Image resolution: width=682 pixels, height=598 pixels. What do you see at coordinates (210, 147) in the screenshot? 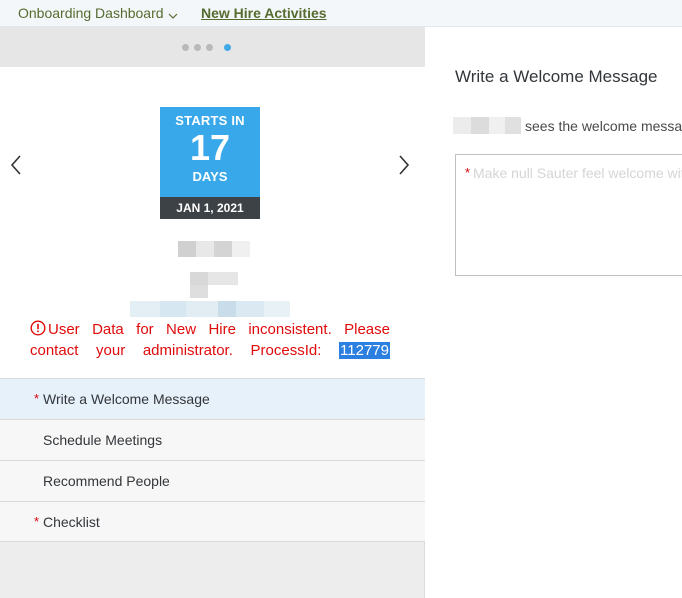
I see `days-count: 17` at bounding box center [210, 147].